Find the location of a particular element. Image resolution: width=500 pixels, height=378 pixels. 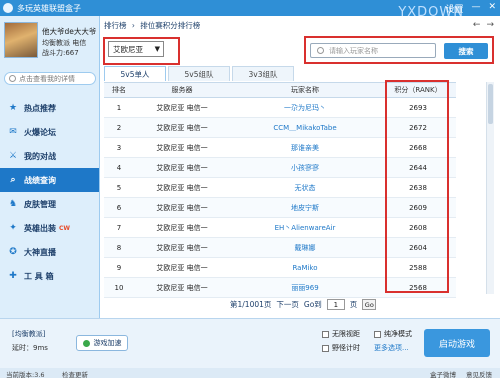

pager: 第1/1001页 下一页 Go到 1 页 Go is located at coordinates (303, 304).